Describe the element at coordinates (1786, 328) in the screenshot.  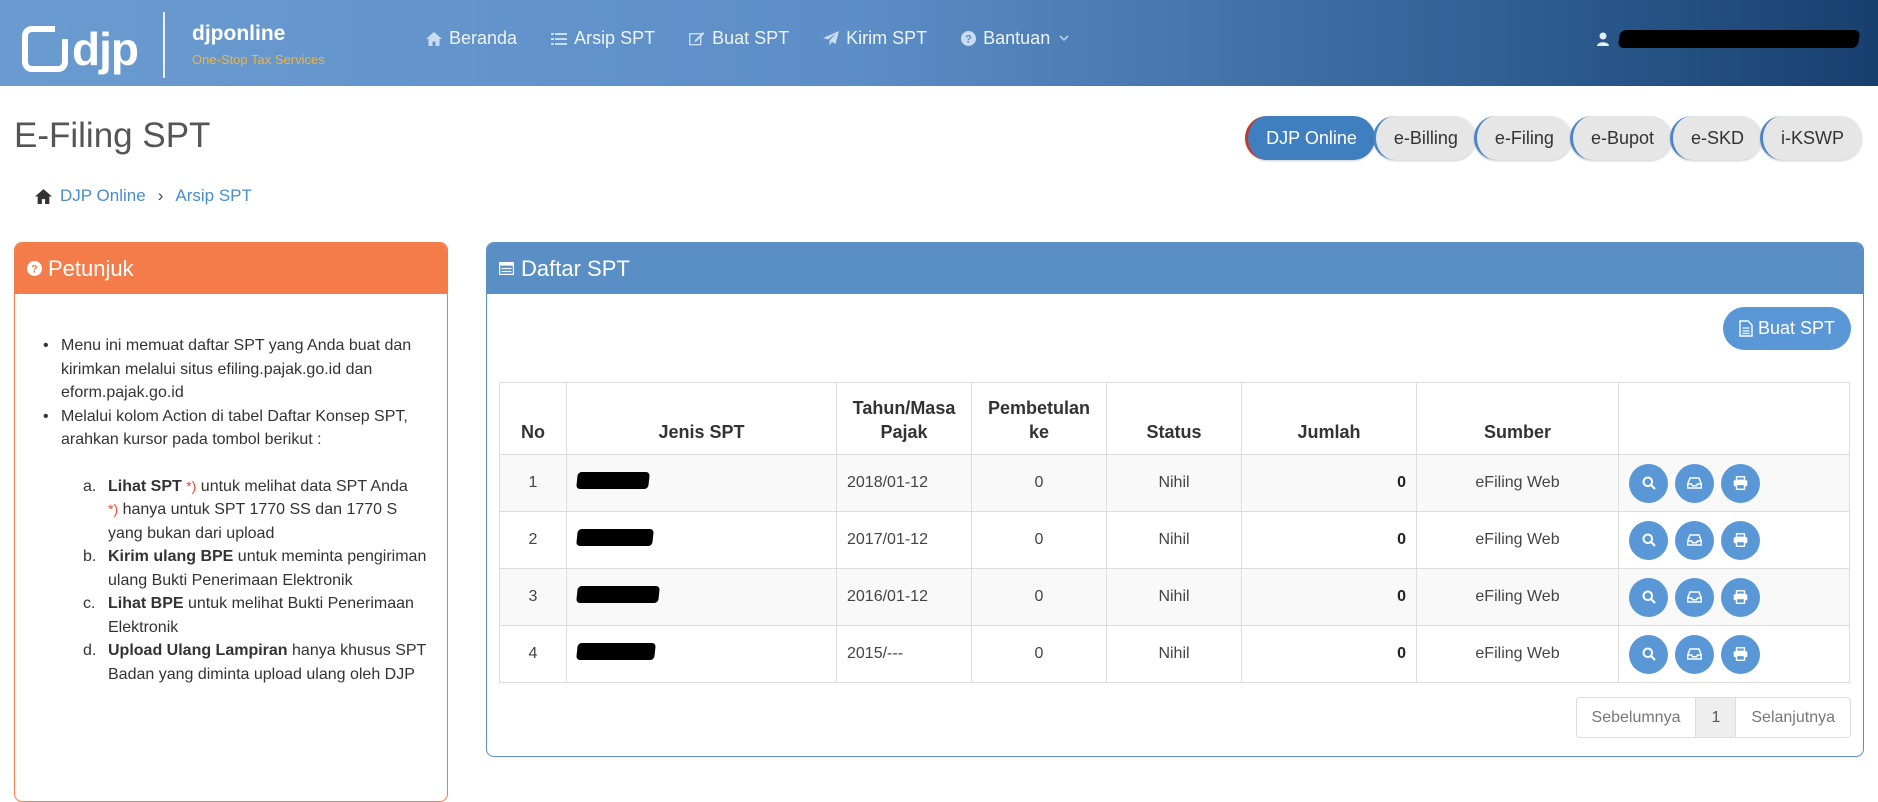
I see `buat-spt-button: Buat SPT` at that location.